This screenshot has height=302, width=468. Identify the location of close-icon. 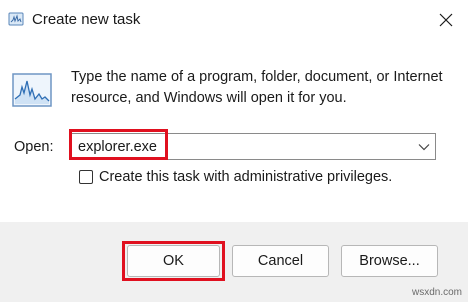
(446, 20).